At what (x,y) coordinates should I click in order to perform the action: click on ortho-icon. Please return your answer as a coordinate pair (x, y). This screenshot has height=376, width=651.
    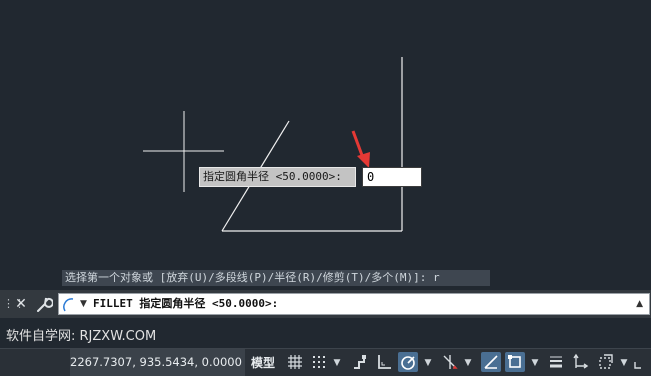
    Looking at the image, I should click on (384, 362).